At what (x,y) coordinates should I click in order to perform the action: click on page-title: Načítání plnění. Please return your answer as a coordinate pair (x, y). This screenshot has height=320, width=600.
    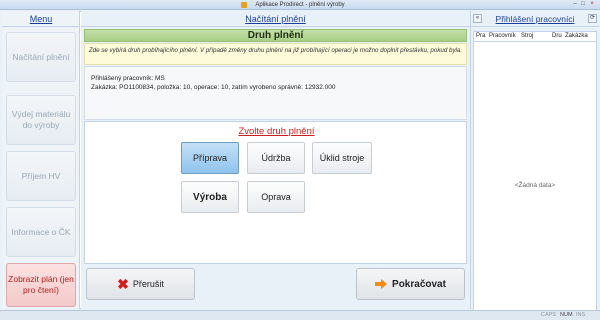
    Looking at the image, I should click on (275, 19).